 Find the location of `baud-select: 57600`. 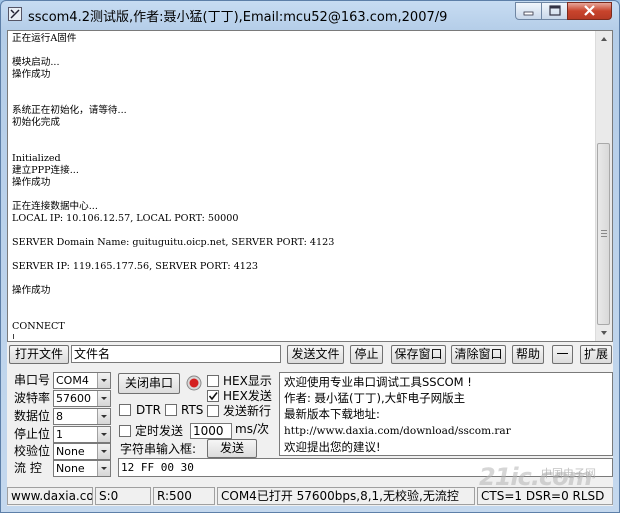

baud-select: 57600 is located at coordinates (82, 398).